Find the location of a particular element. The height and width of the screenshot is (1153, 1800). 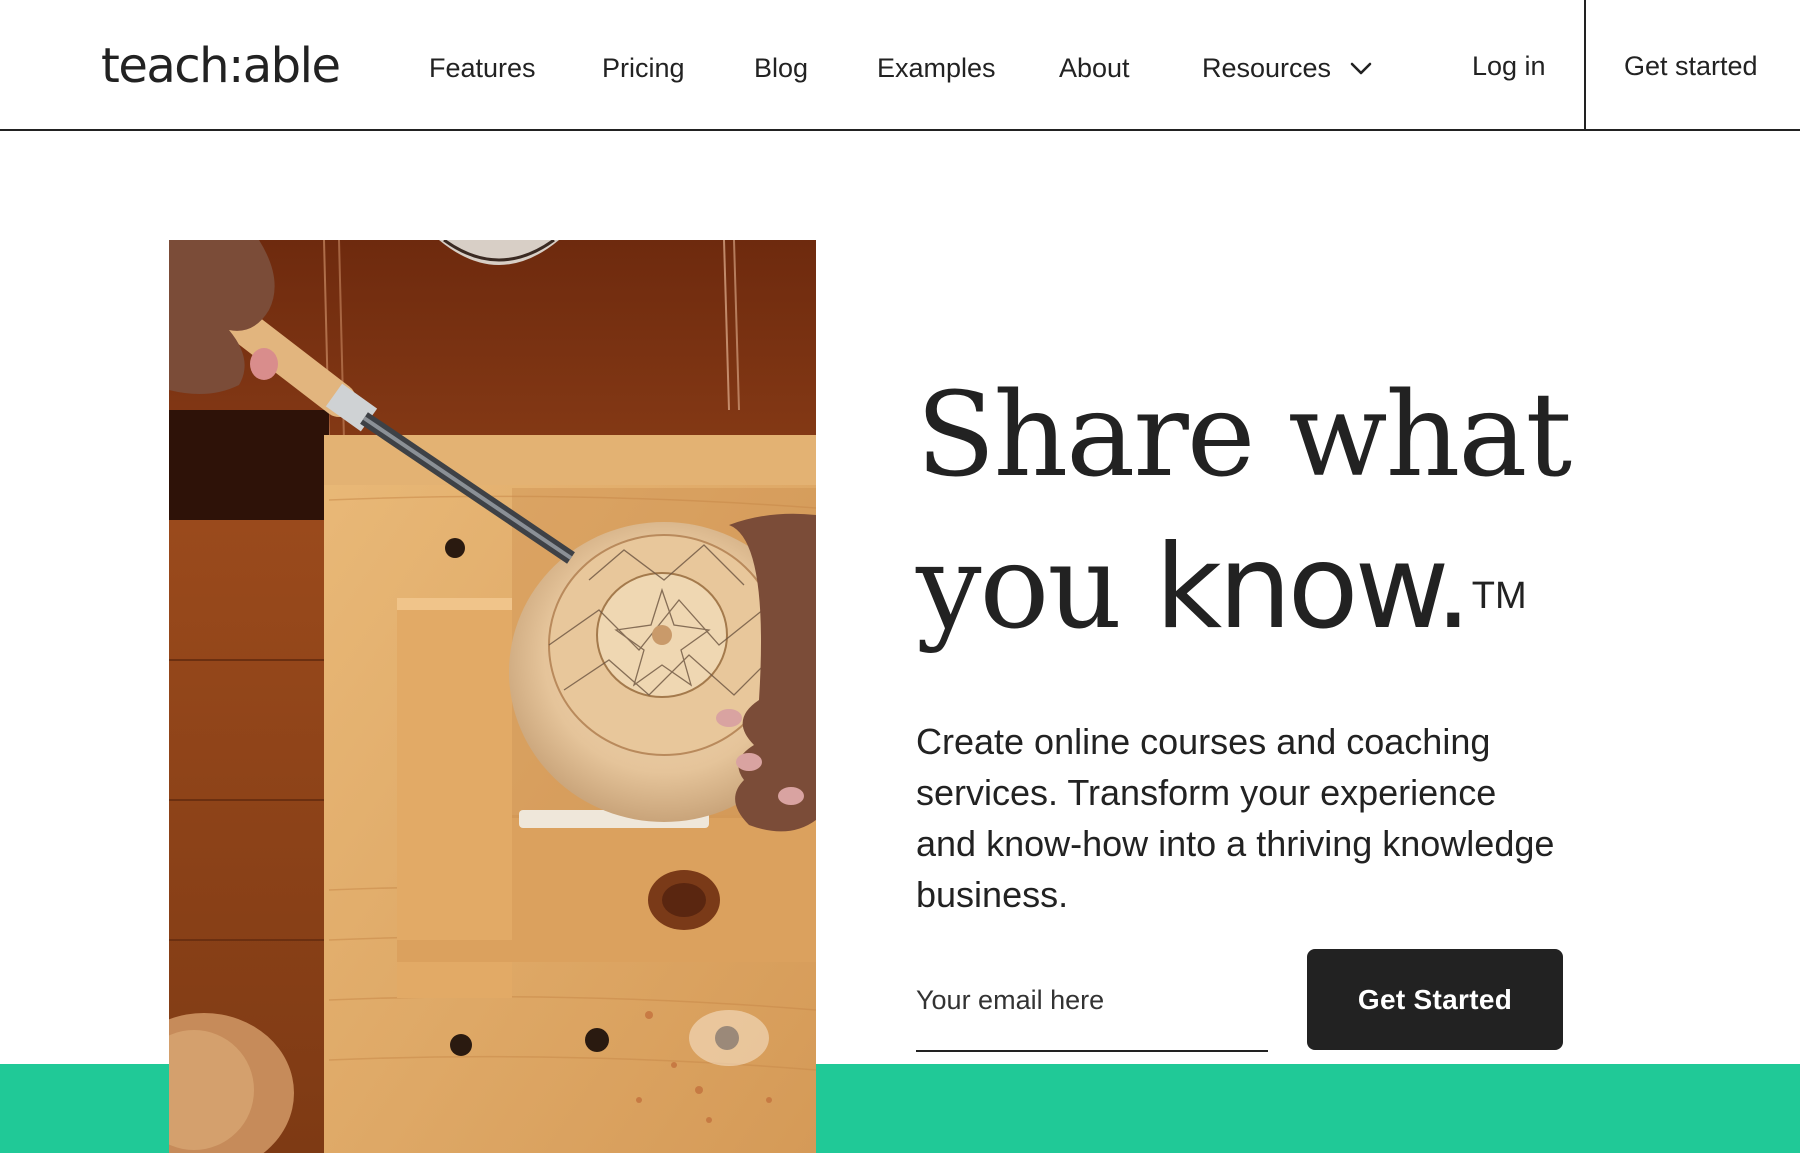

email-input is located at coordinates (1092, 1000).